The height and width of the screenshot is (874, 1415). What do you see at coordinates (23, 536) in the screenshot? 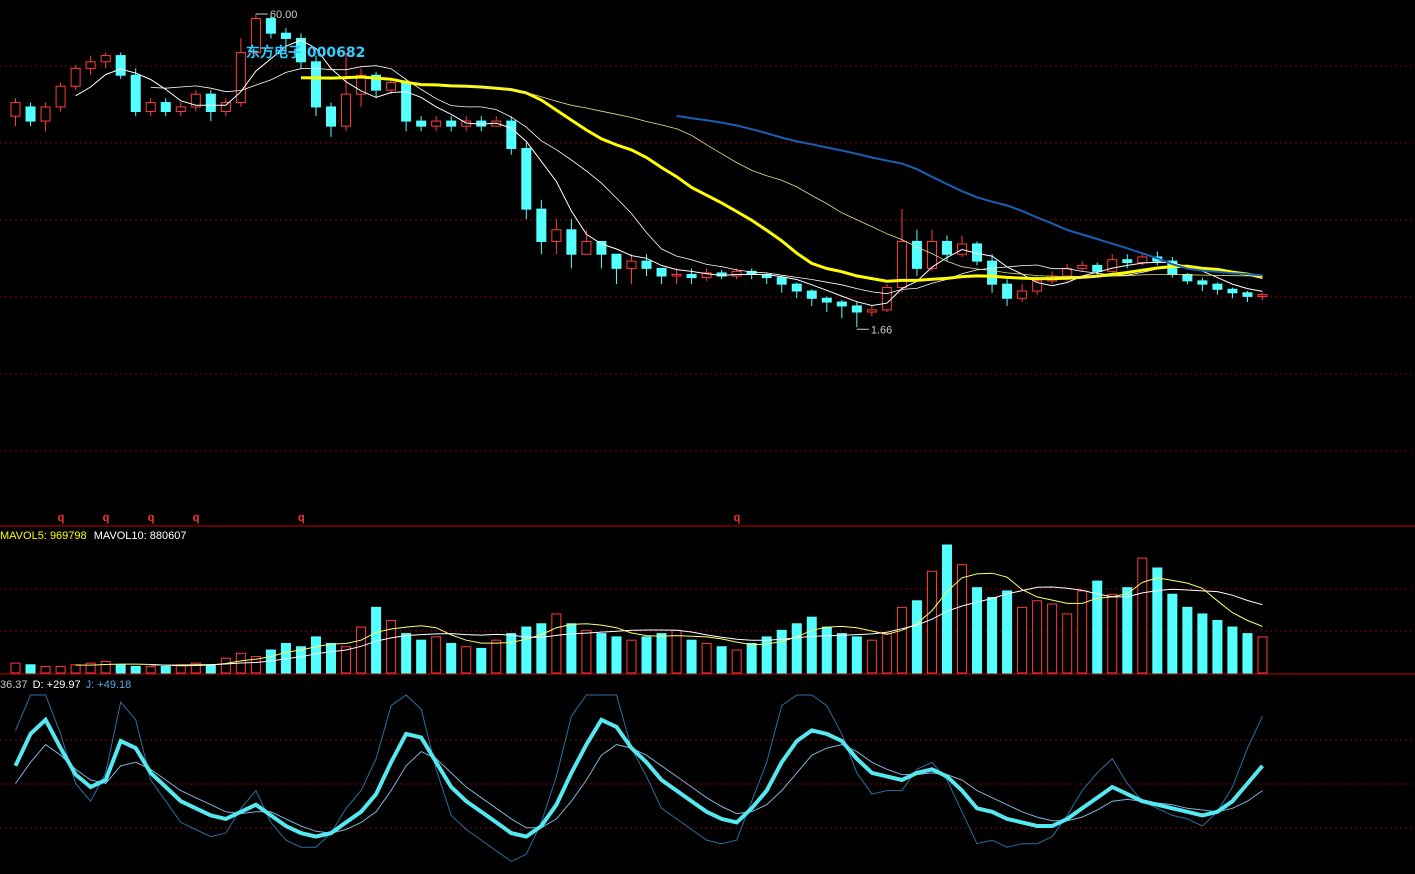
I see `mavol5-label: MAVOL5:` at bounding box center [23, 536].